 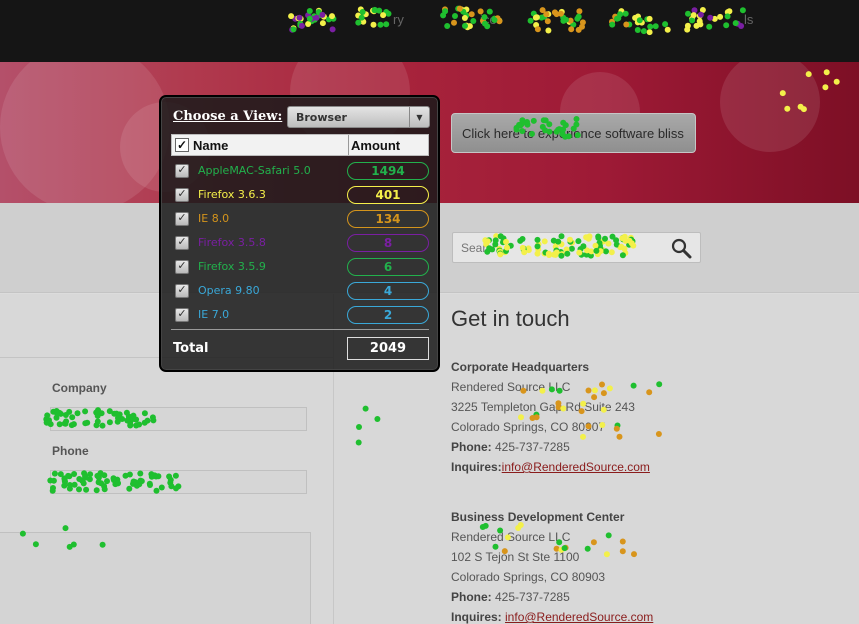 I want to click on row-amount: 2, so click(x=388, y=315).